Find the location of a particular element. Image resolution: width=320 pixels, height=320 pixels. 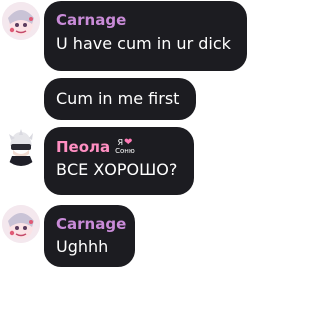

badge-top-text: Я is located at coordinates (120, 142).